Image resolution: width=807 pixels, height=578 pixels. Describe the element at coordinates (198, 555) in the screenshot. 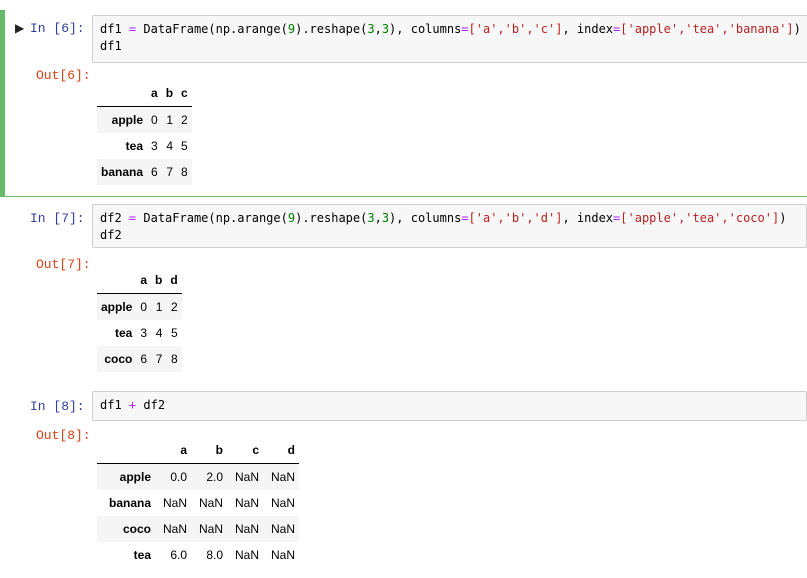

I see `table-row: tea 6.0 8.0 NaN NaN` at that location.